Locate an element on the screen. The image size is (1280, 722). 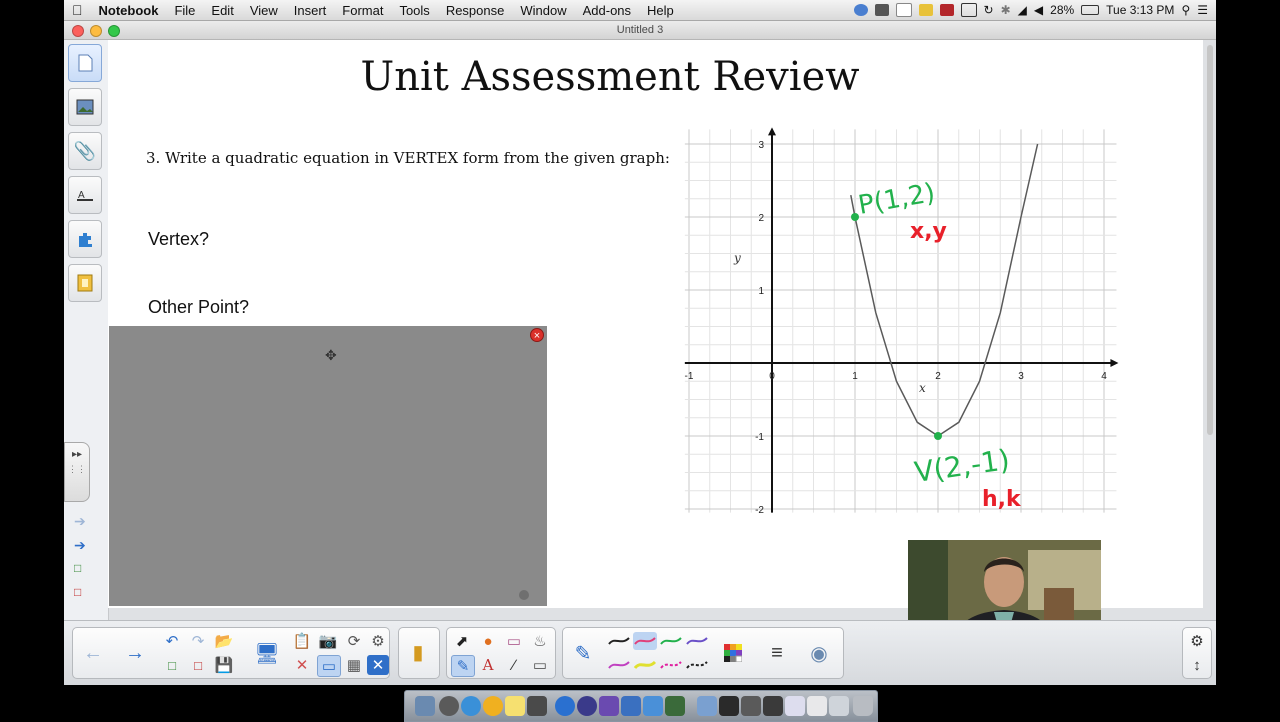
screen-shade is located at coordinates (328, 466).